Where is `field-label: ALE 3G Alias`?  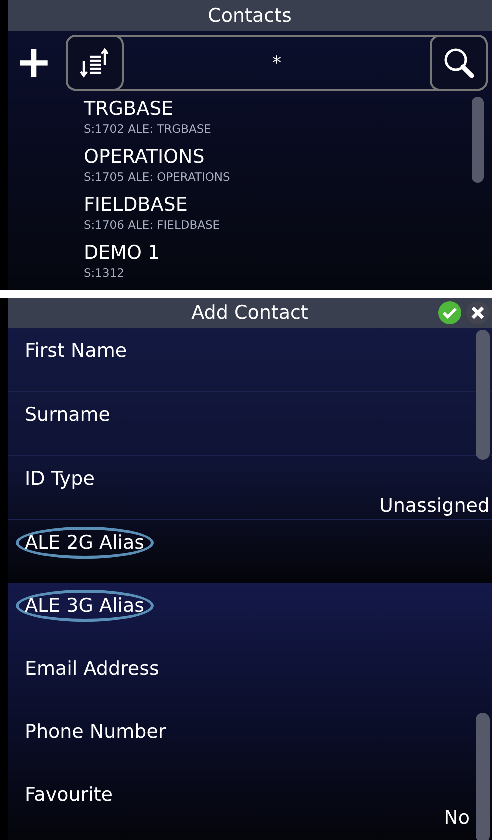
field-label: ALE 3G Alias is located at coordinates (85, 606).